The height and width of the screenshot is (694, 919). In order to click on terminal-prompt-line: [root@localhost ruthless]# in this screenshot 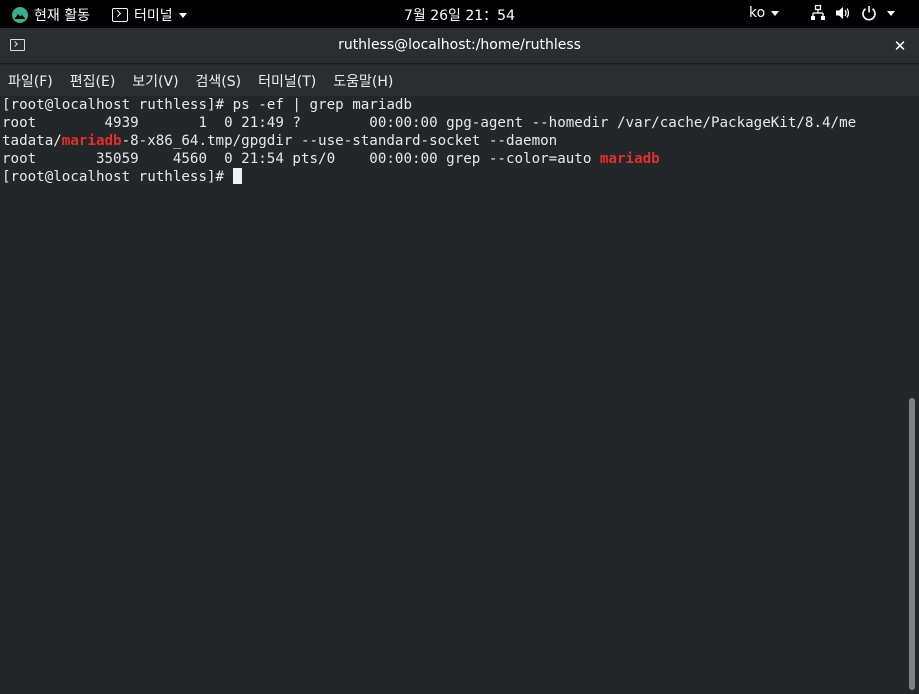, I will do `click(455, 177)`.